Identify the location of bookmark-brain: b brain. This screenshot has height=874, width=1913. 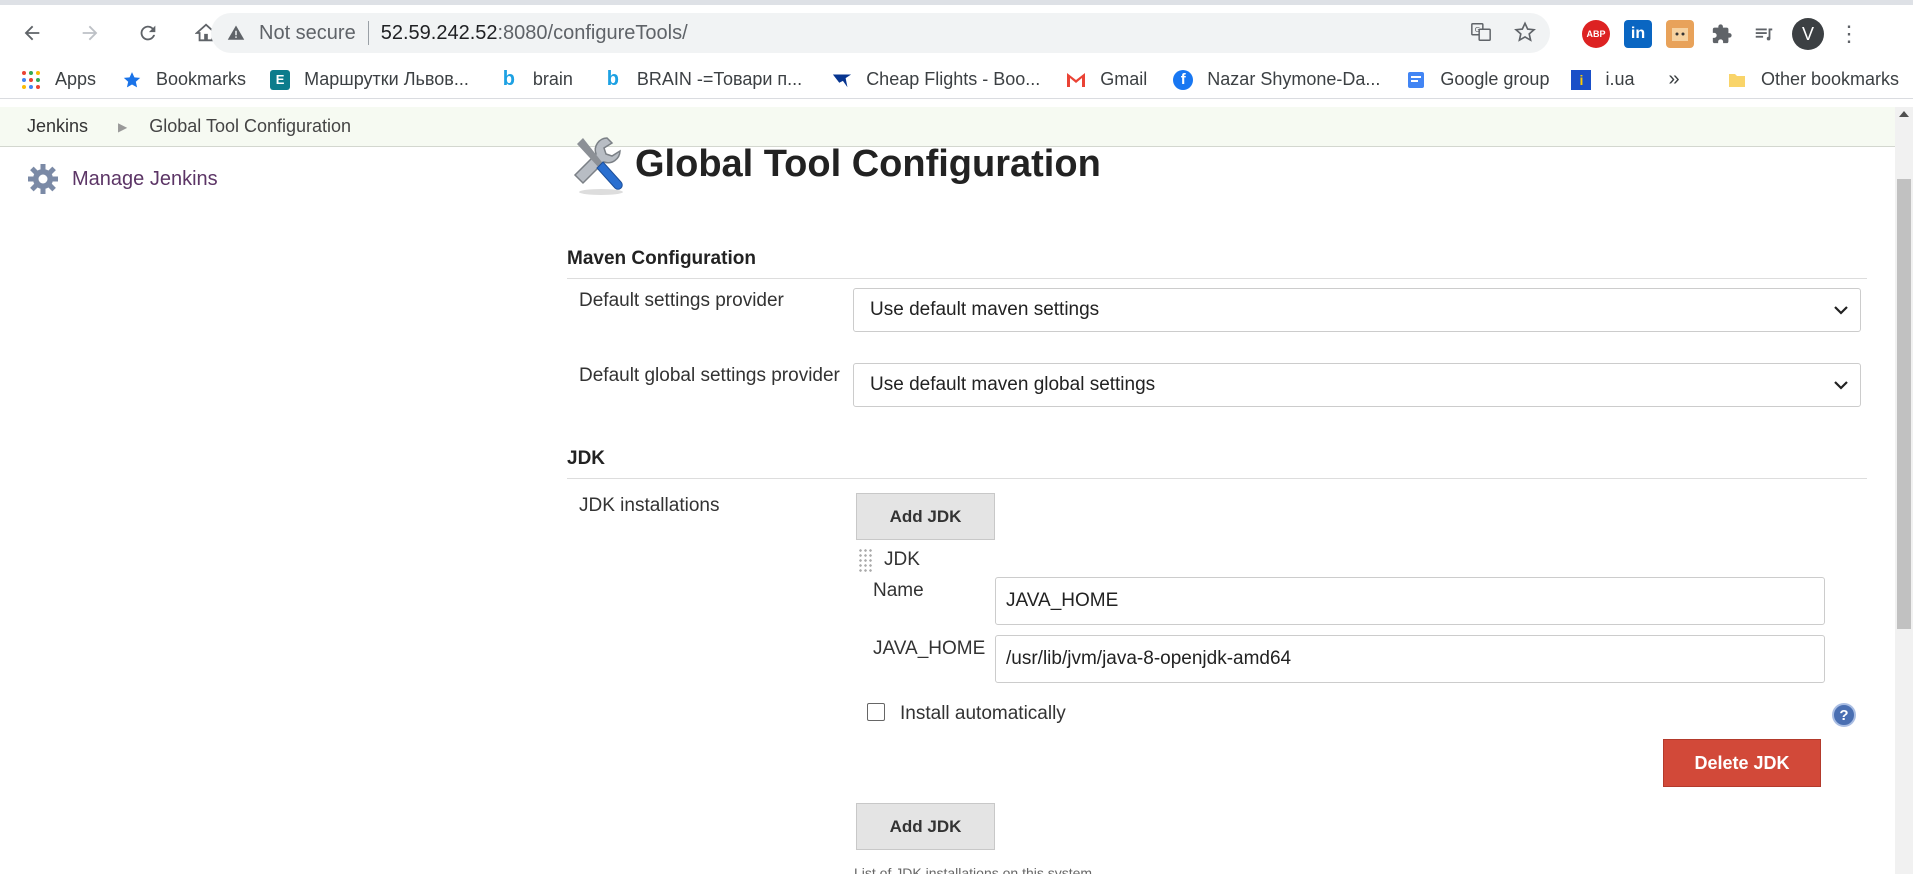
(536, 79).